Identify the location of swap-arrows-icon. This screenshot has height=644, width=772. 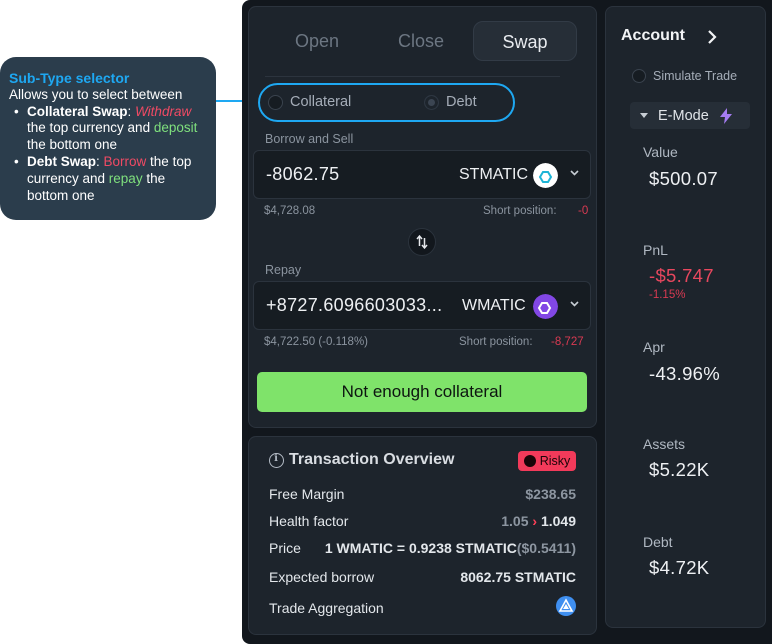
(422, 242).